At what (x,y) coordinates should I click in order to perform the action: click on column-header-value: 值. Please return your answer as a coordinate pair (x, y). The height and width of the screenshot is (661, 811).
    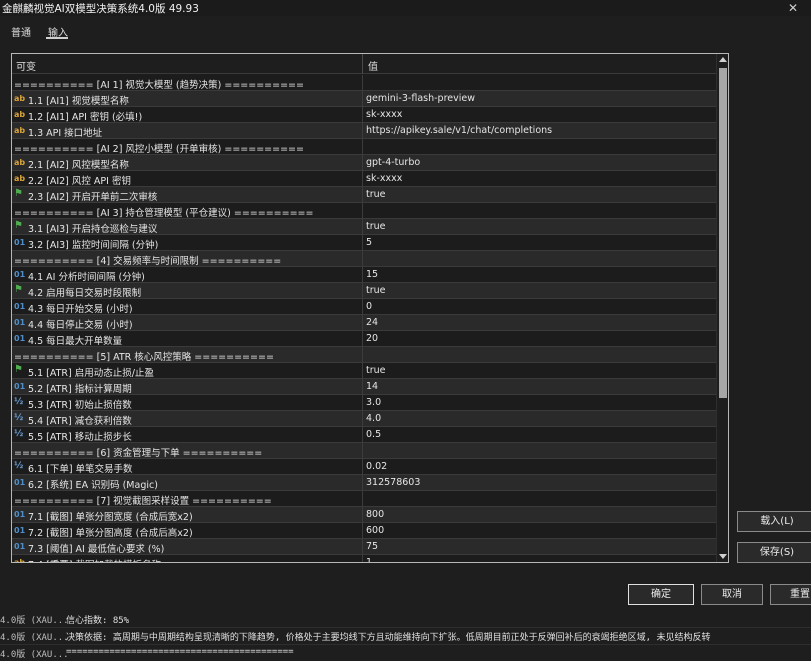
    Looking at the image, I should click on (373, 65).